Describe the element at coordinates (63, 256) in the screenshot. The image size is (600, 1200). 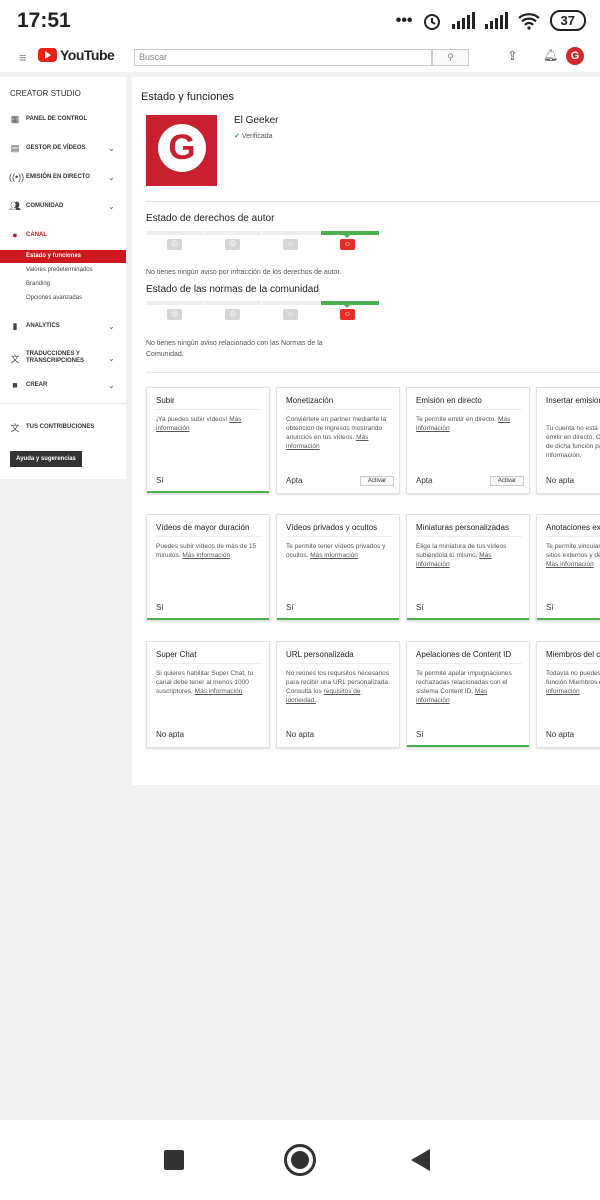
I see `sidebar-sub-status-features: Estado y funciones` at that location.